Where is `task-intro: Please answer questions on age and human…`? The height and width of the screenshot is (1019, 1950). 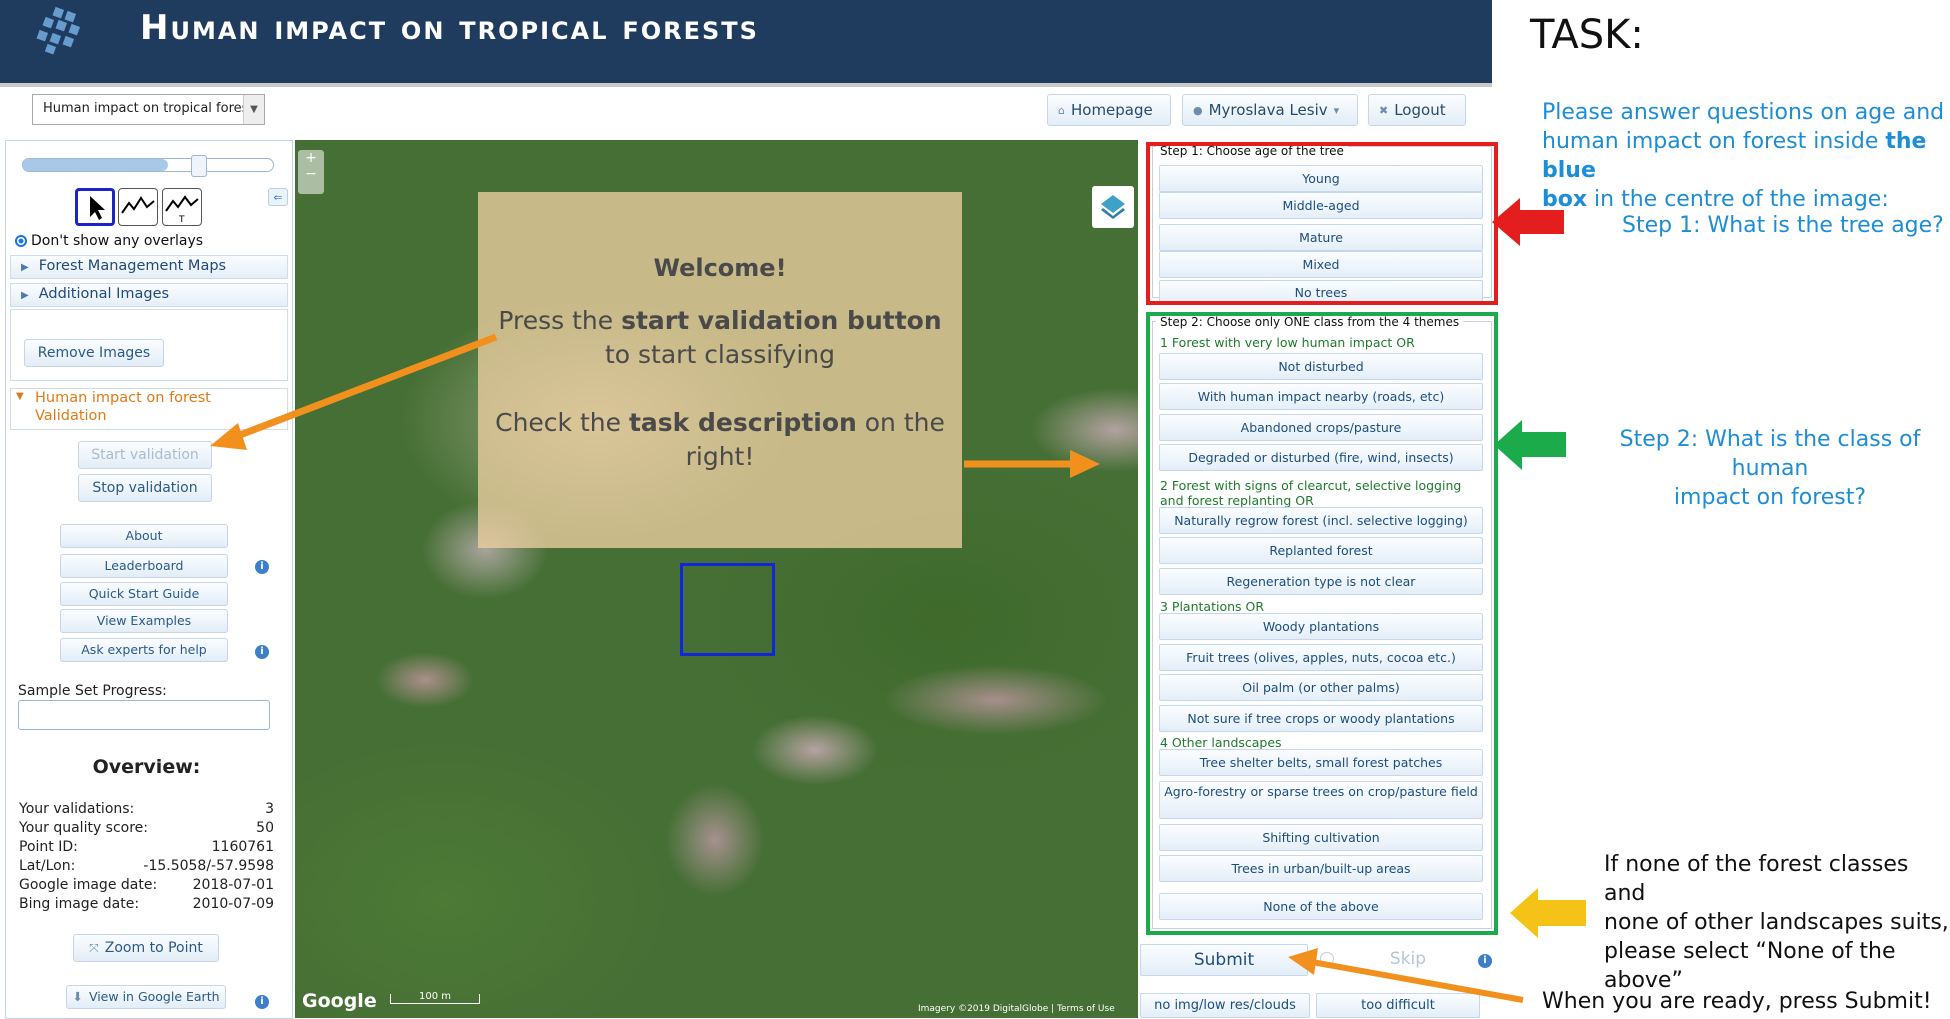
task-intro: Please answer questions on age and human… is located at coordinates (1746, 156).